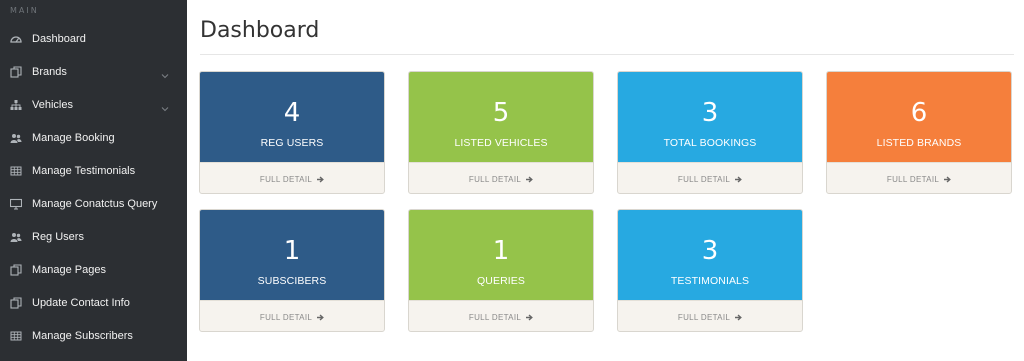 The width and height of the screenshot is (1024, 361). I want to click on sidebar-item-label: Dashboard, so click(59, 38).